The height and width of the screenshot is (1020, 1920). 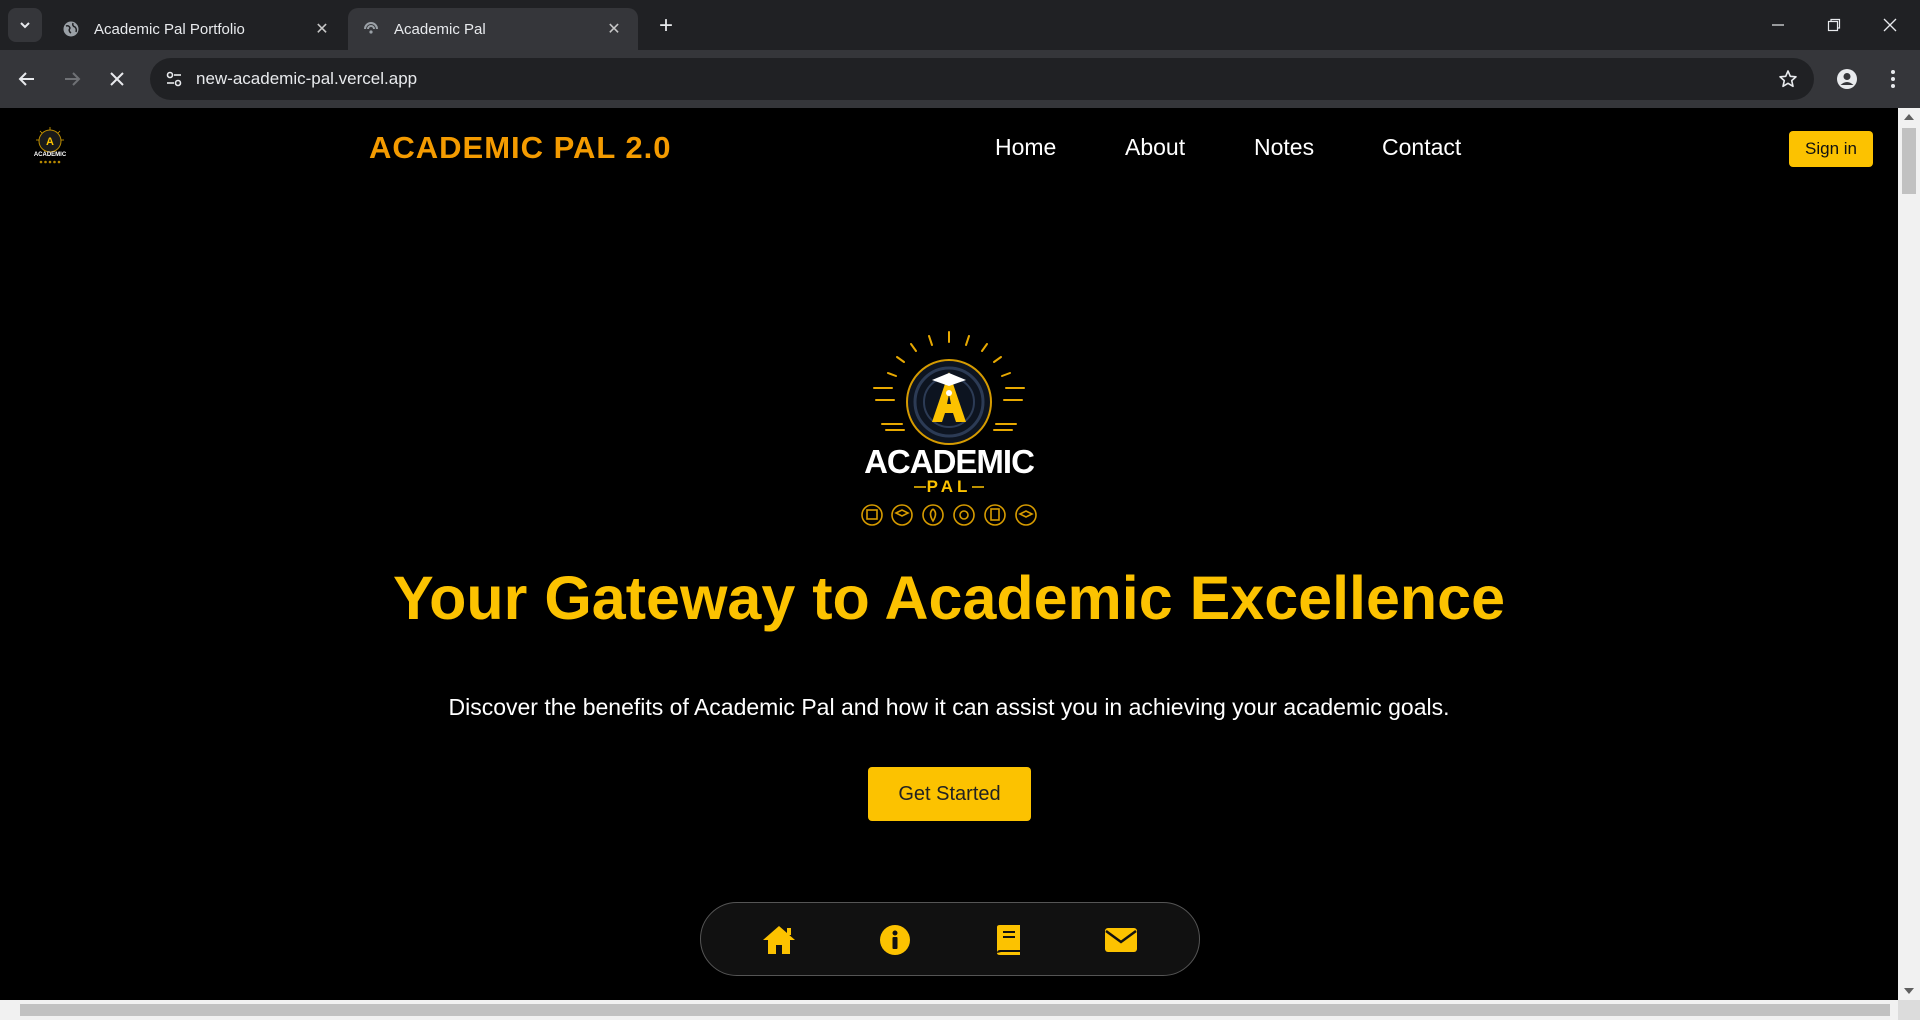 What do you see at coordinates (1909, 991) in the screenshot?
I see `scroll-down-icon` at bounding box center [1909, 991].